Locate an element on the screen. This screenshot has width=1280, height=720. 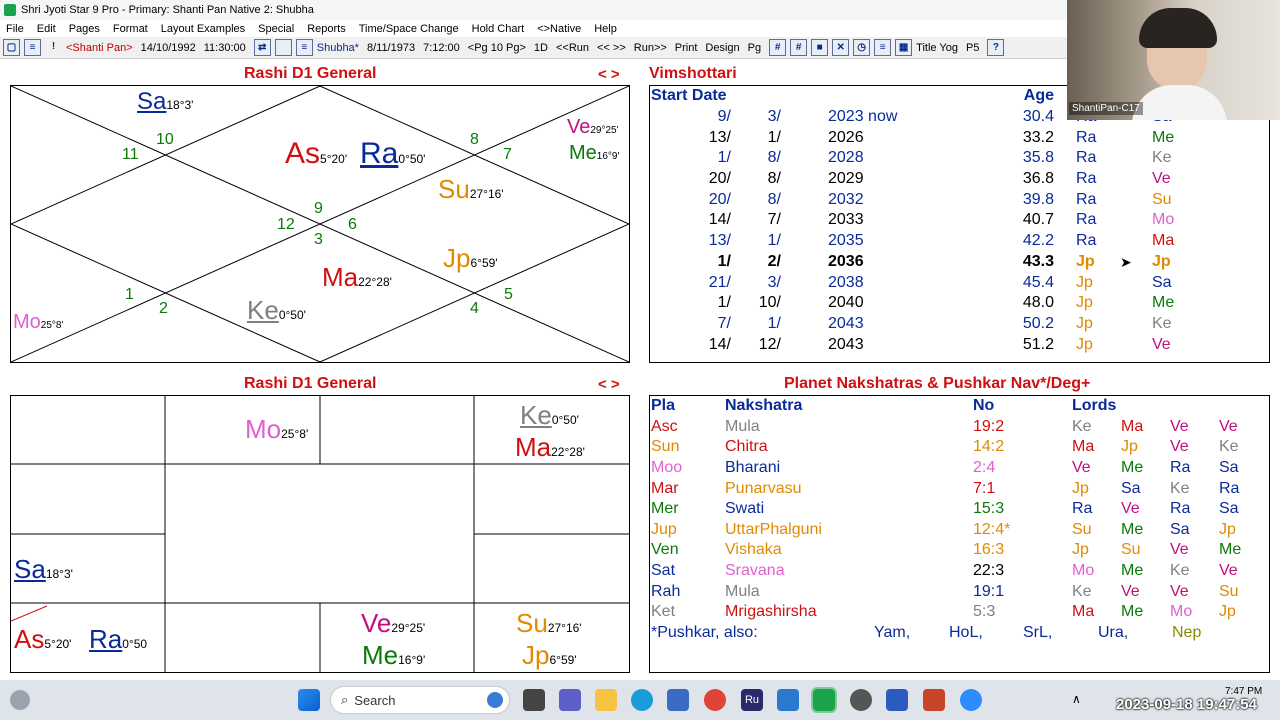
print-button: Print is located at coordinates (686, 48).